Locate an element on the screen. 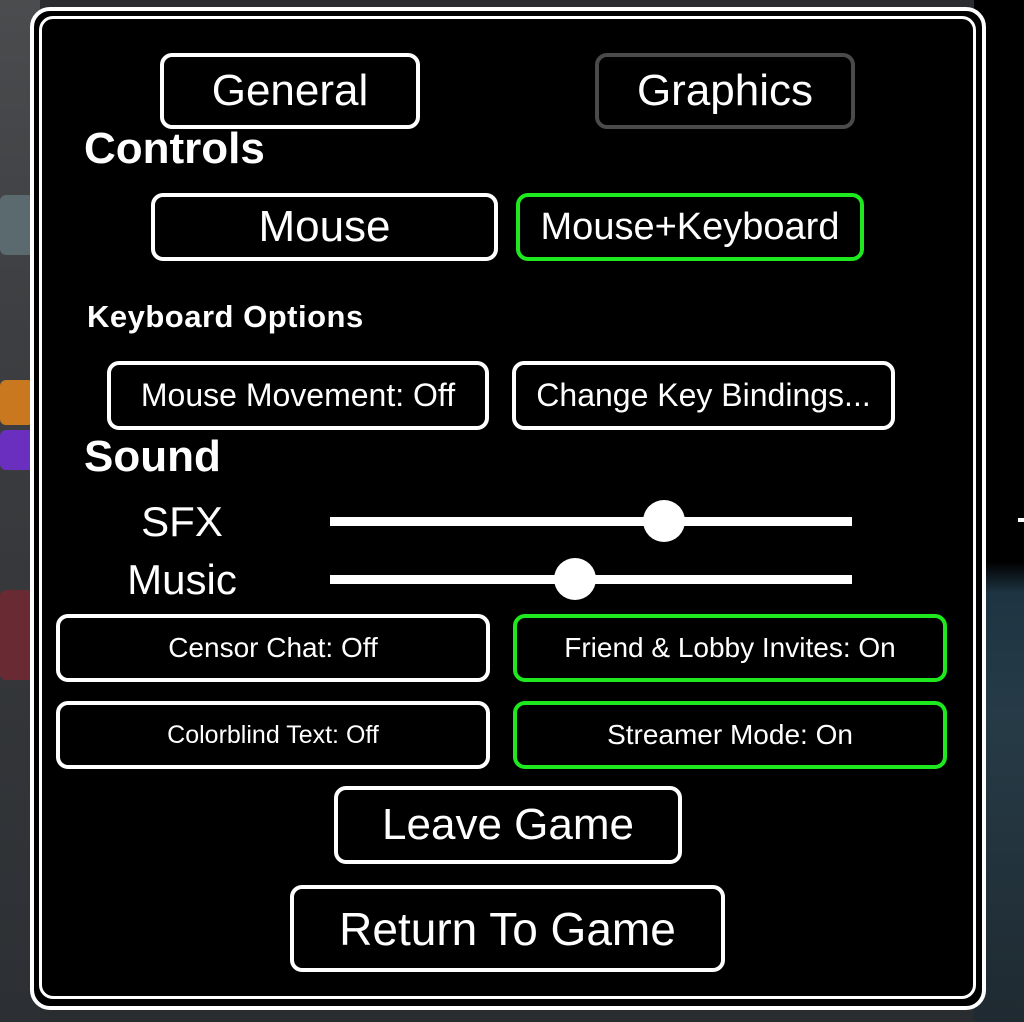 The height and width of the screenshot is (1022, 1024). colorblind-text-label: Colorblind Text: Off is located at coordinates (273, 734).